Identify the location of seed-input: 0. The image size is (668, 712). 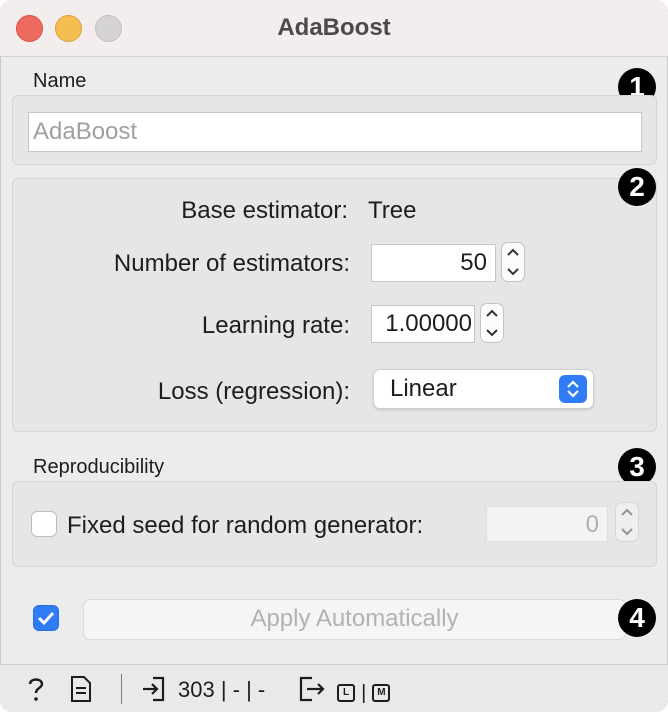
(547, 524).